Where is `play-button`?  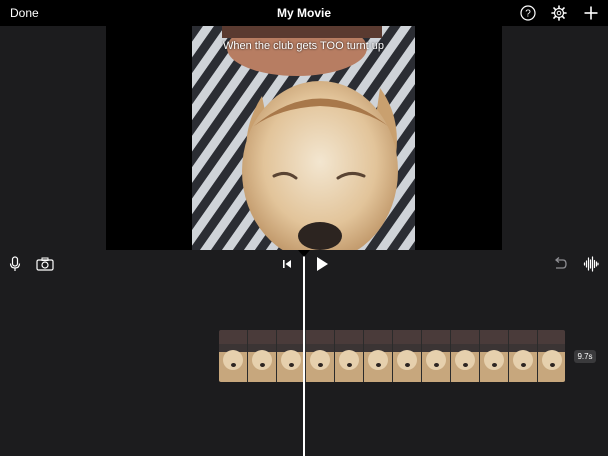 play-button is located at coordinates (322, 264).